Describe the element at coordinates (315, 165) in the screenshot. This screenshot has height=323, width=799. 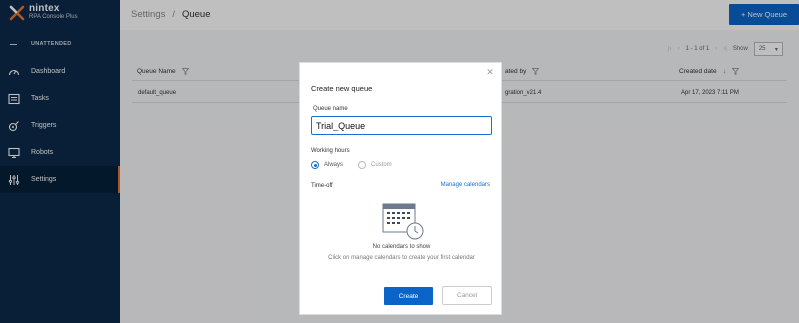
I see `radio-checked-icon` at that location.